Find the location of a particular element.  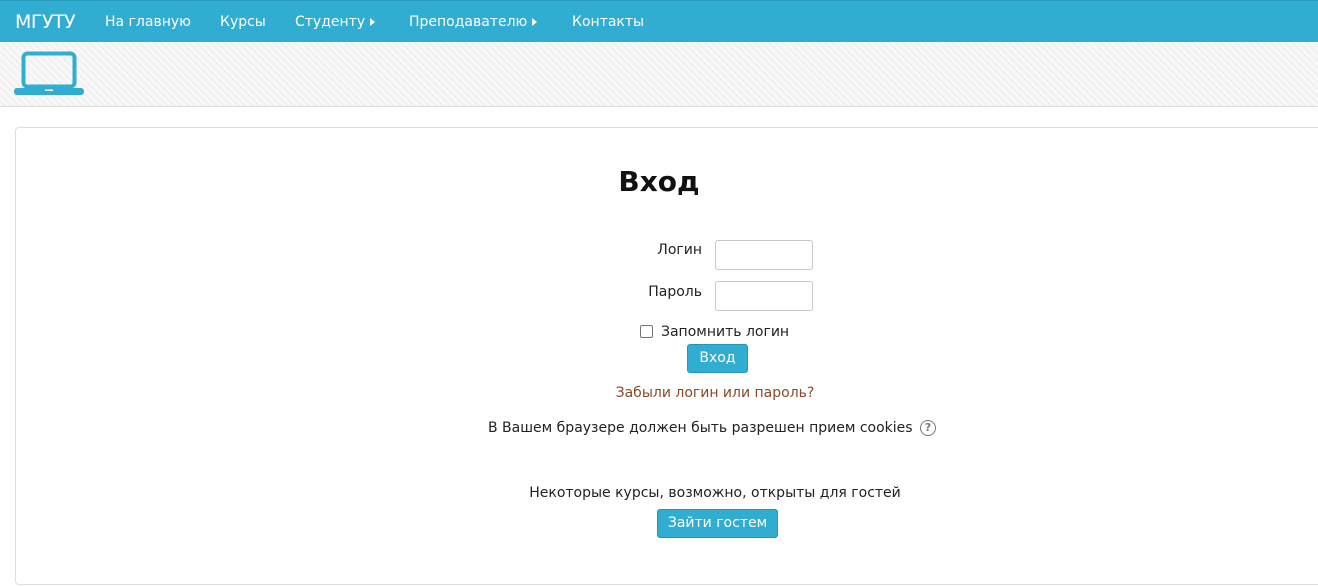

nav-item-label: Курсы is located at coordinates (243, 22).